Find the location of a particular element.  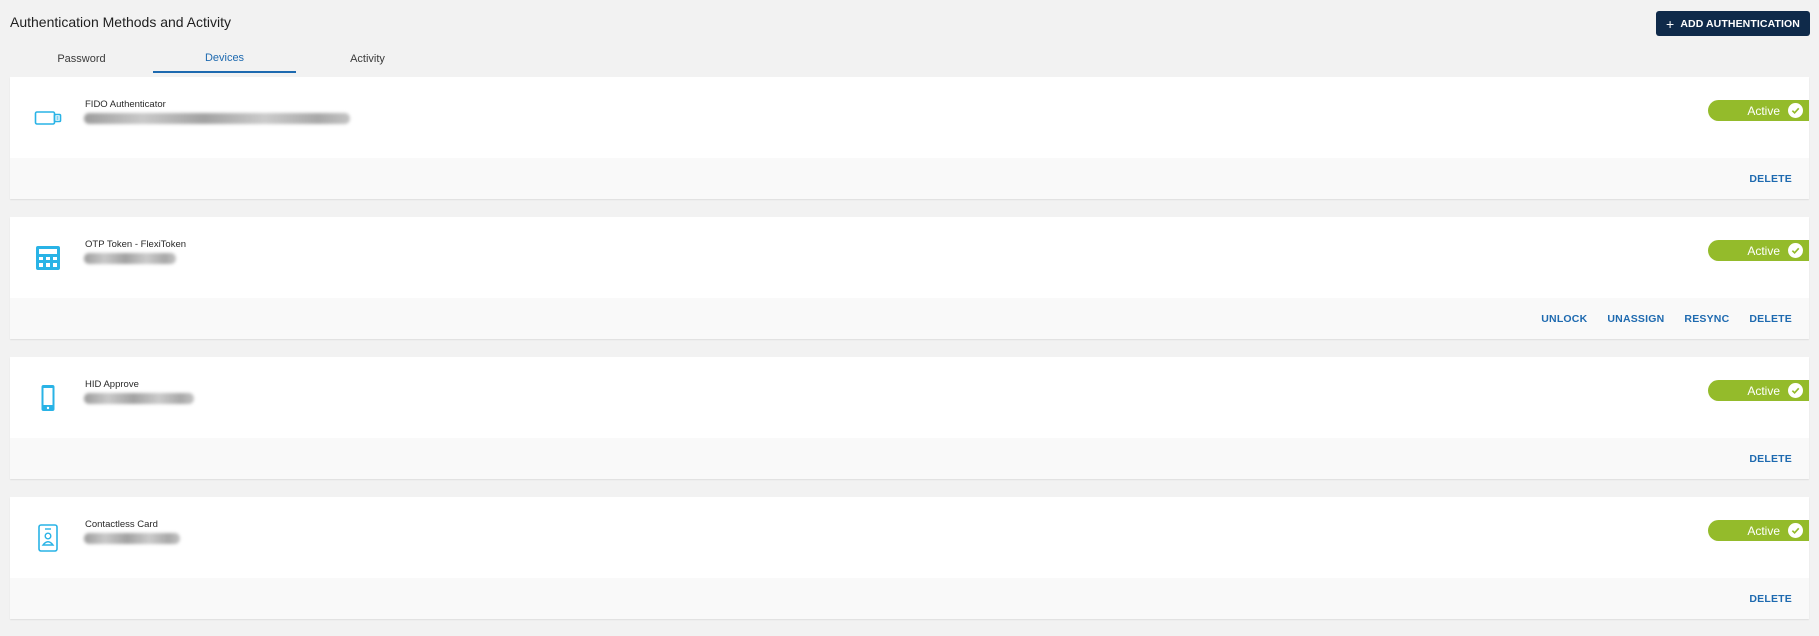

tab-devices: Devices is located at coordinates (224, 58).